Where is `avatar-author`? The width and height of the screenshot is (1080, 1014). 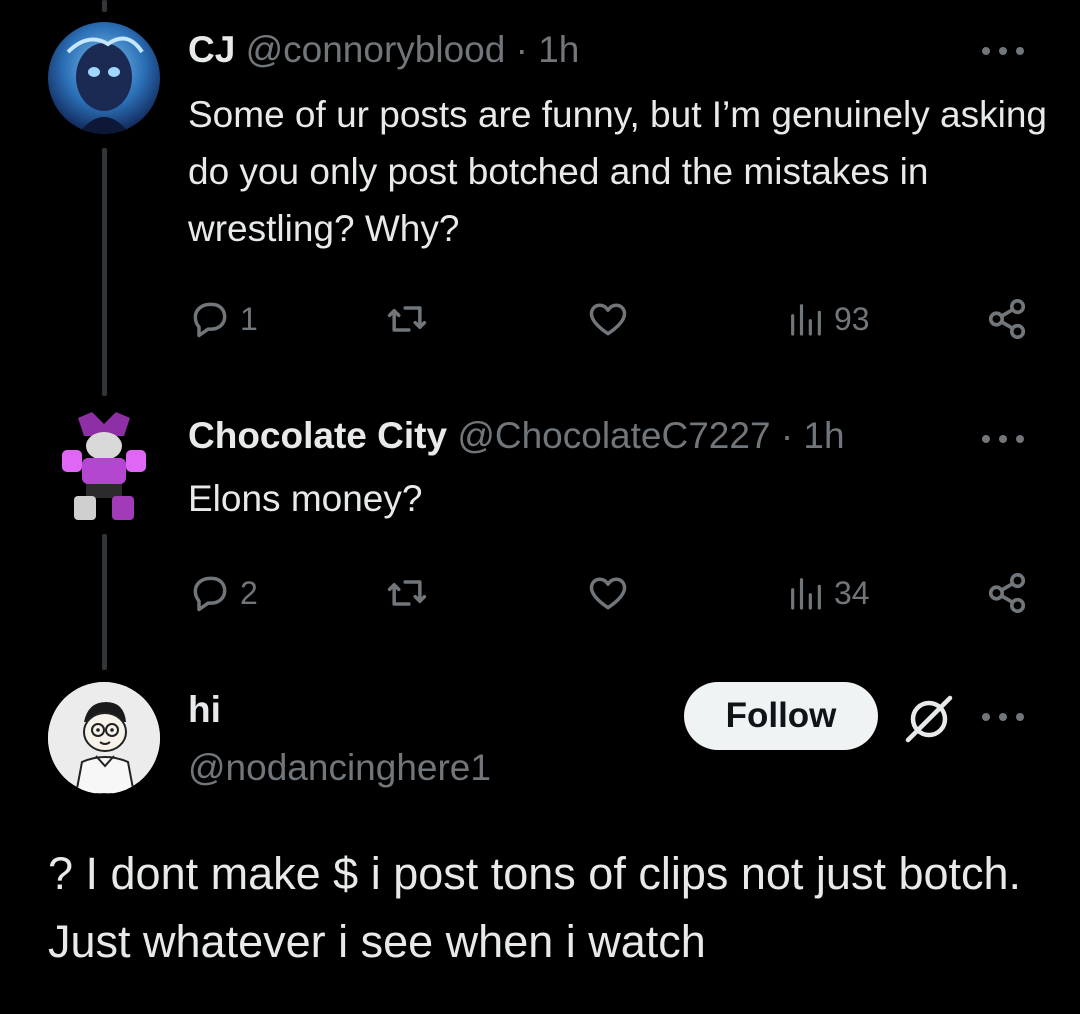
avatar-author is located at coordinates (104, 738).